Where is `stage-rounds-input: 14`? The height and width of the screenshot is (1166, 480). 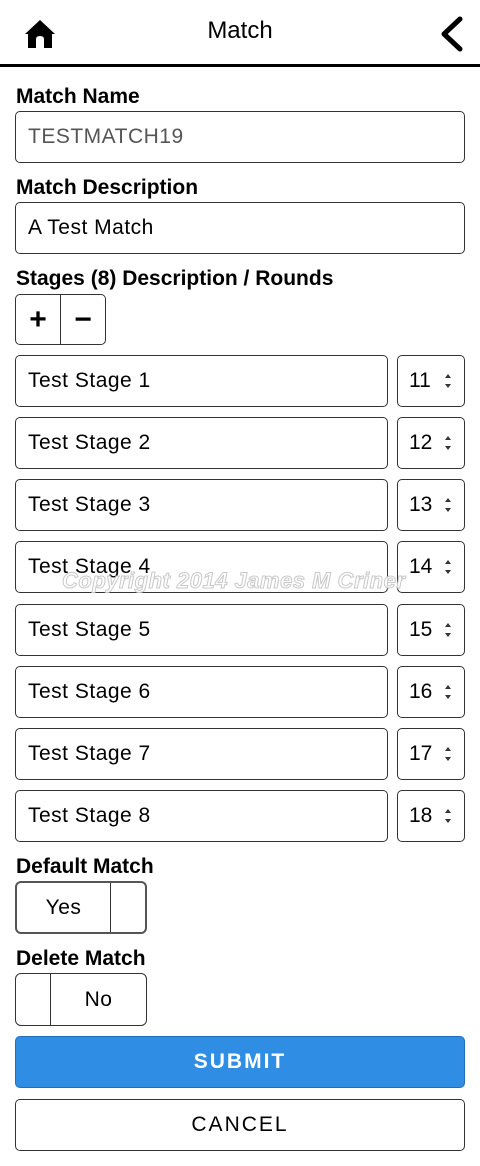 stage-rounds-input: 14 is located at coordinates (431, 567).